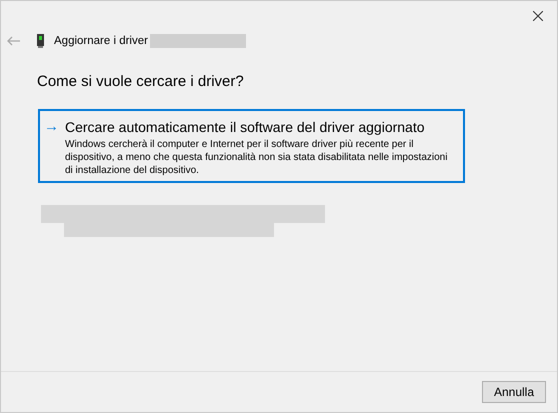  Describe the element at coordinates (256, 157) in the screenshot. I see `option-description: Windows cercherà il computer e Internet per il software driver più recente per il dispositivo, a meno che questa funzionalità non sia stata disabilitata nelle impostazioni di installazione del dispositivo.` at that location.